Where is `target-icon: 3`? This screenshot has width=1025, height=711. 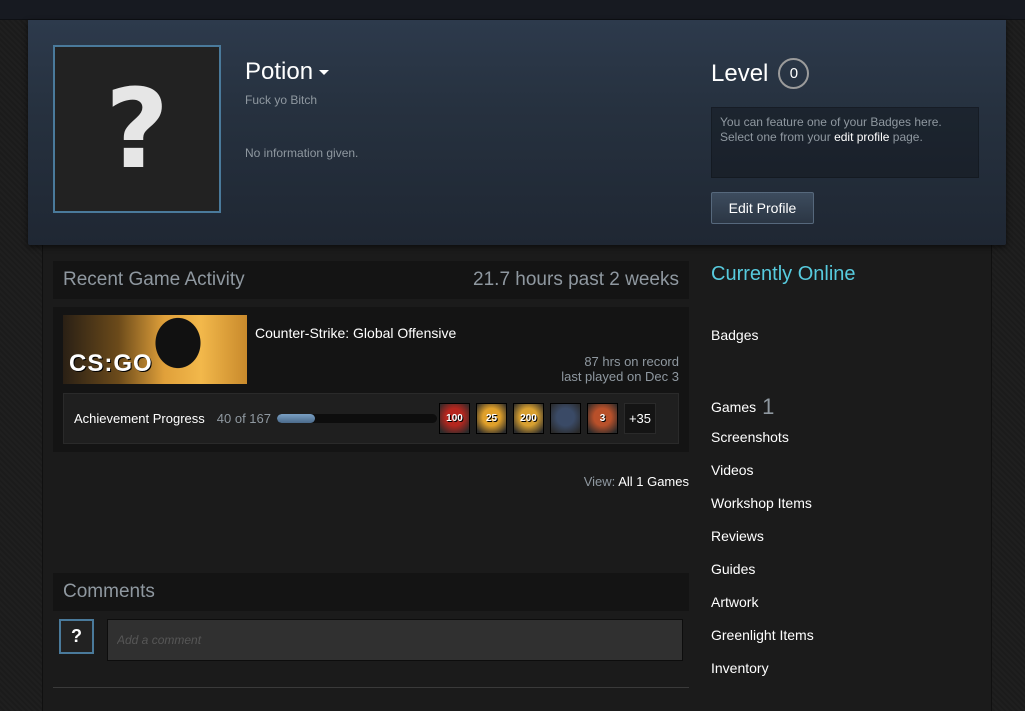 target-icon: 3 is located at coordinates (602, 418).